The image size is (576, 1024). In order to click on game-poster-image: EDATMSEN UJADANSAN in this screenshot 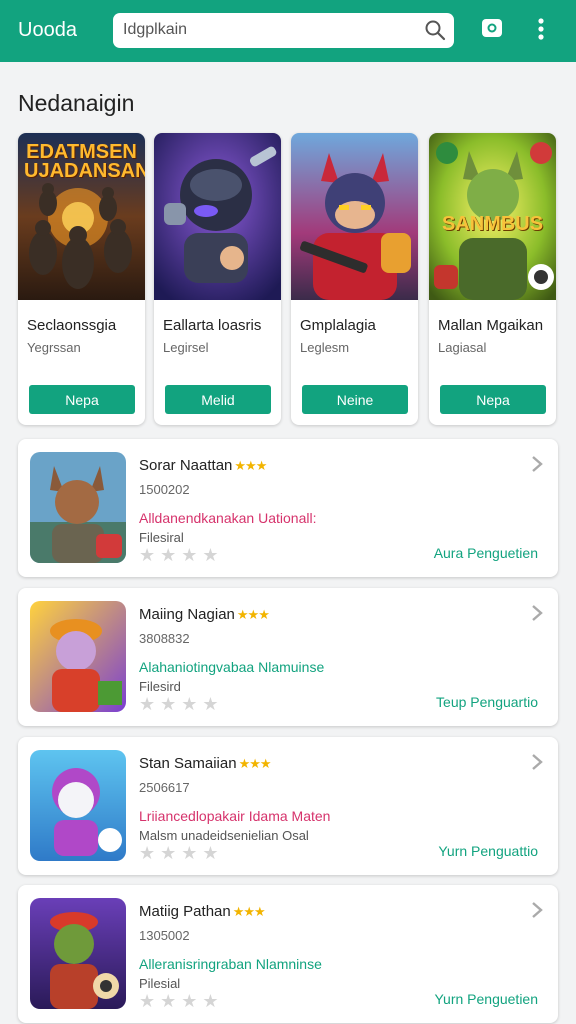, I will do `click(81, 216)`.